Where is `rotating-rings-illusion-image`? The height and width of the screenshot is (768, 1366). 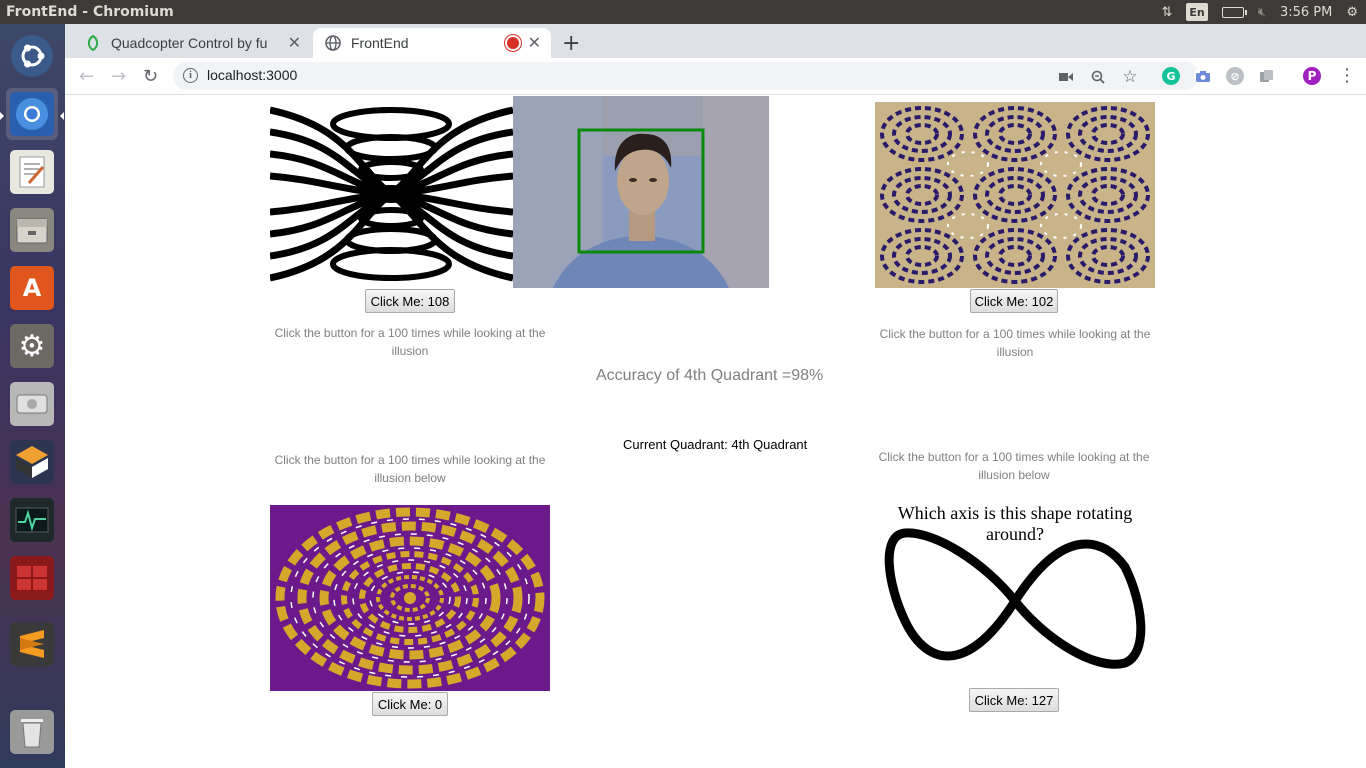 rotating-rings-illusion-image is located at coordinates (1015, 195).